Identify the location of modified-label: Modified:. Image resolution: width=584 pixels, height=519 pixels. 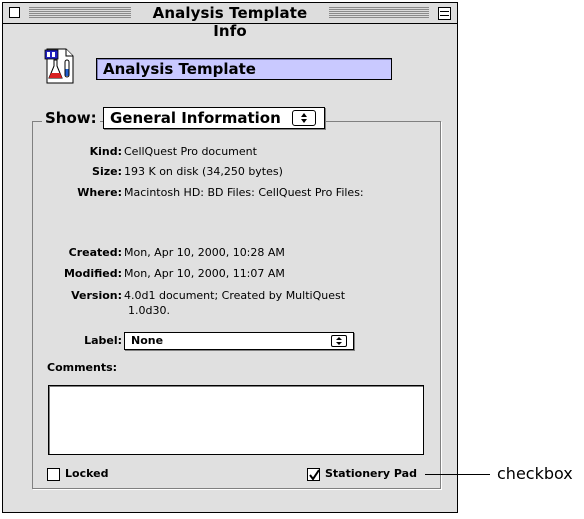
(92, 273).